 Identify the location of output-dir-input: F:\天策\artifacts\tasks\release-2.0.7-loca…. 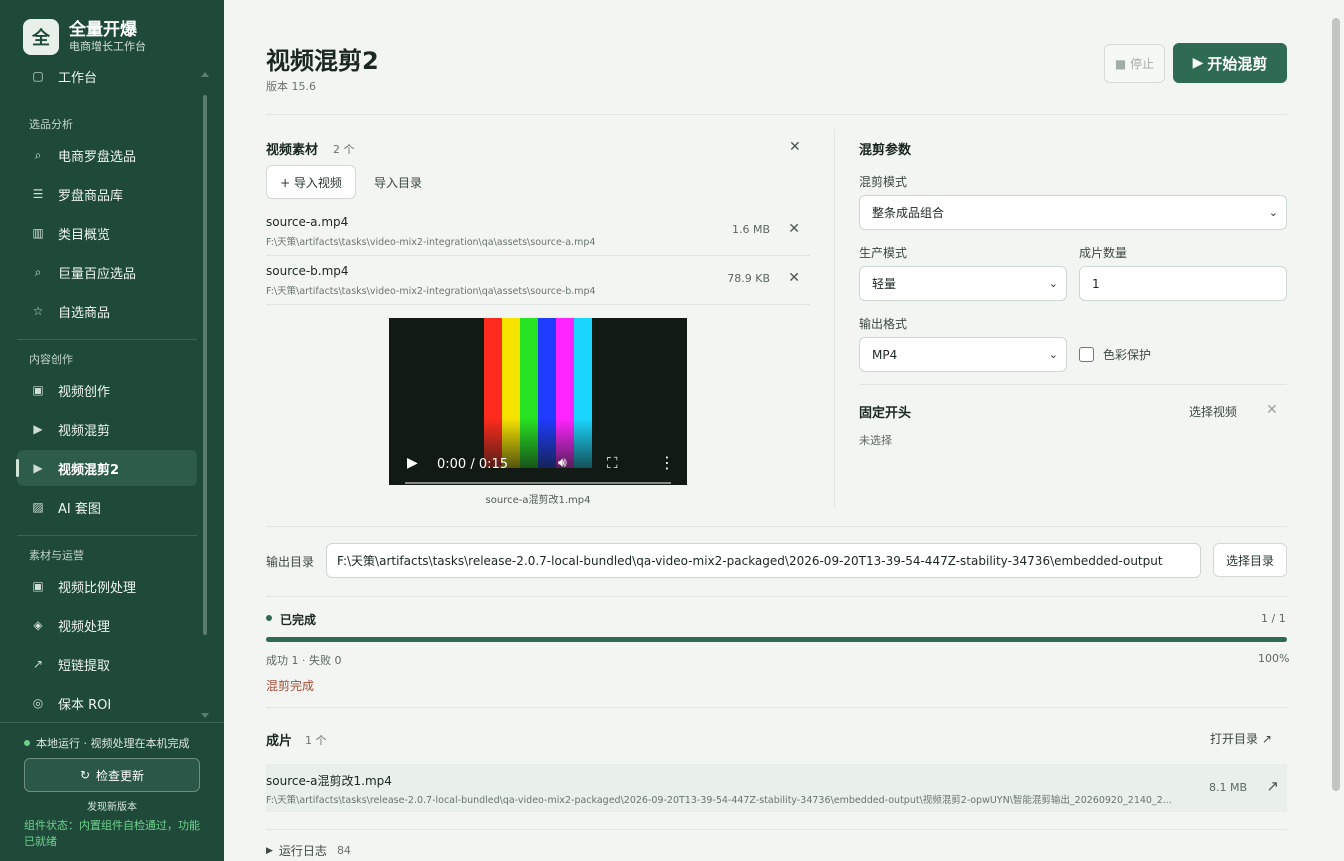
(763, 560).